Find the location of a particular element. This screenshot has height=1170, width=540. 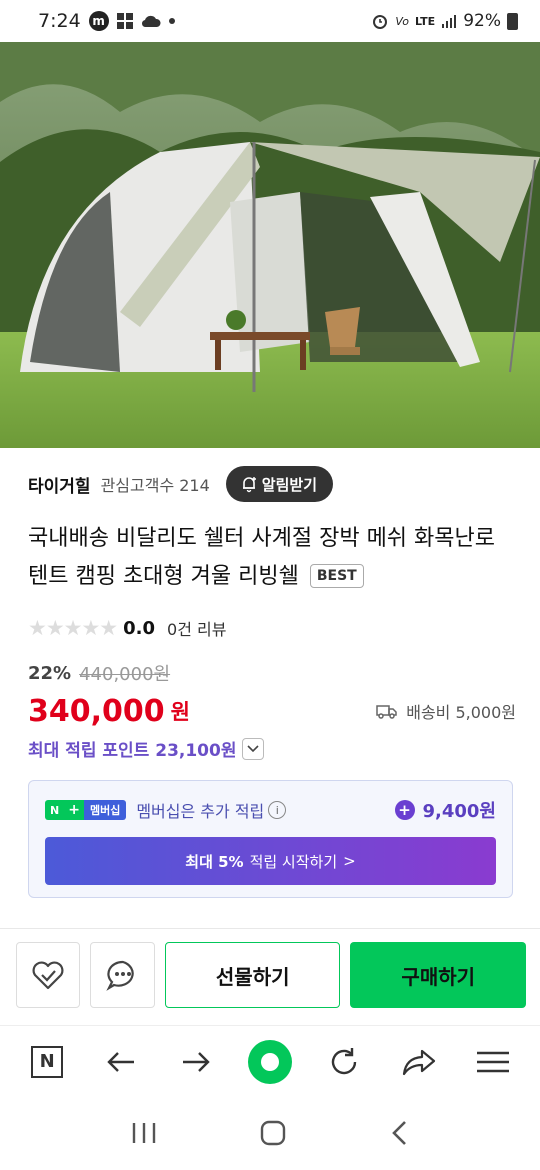

shipping-info: 배송비 5,000원 is located at coordinates (446, 711).